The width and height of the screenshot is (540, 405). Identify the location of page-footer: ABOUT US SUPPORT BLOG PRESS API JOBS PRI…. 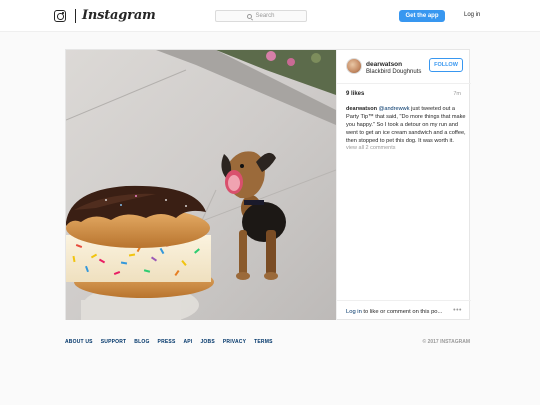
(267, 344).